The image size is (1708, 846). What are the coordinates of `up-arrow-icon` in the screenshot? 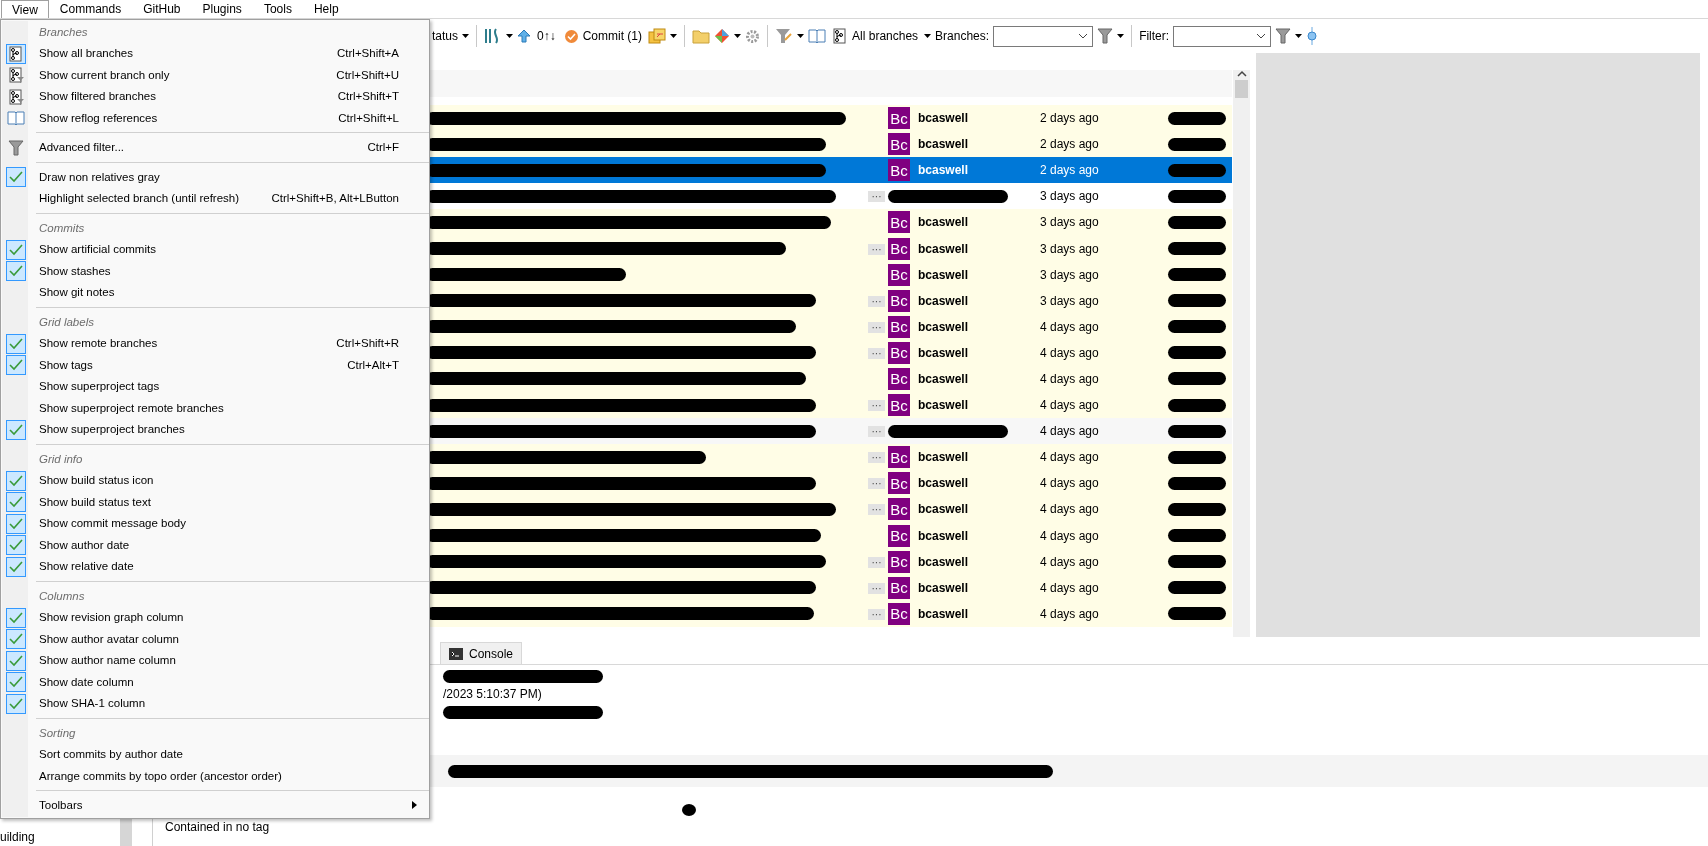 It's located at (524, 36).